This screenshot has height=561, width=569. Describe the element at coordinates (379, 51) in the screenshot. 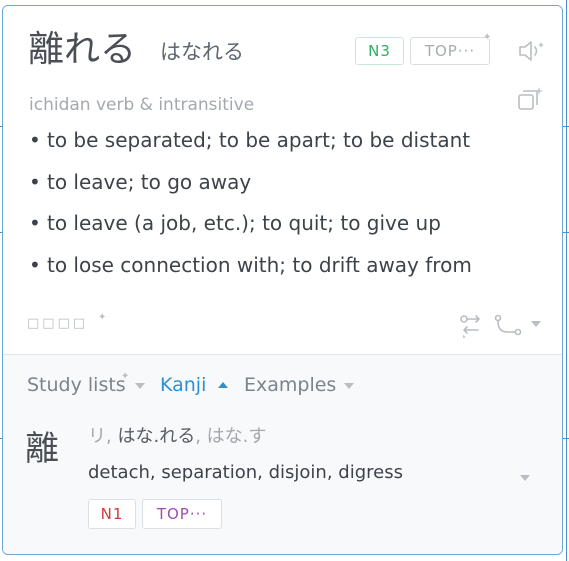

I see `jlpt-tag: N3` at that location.